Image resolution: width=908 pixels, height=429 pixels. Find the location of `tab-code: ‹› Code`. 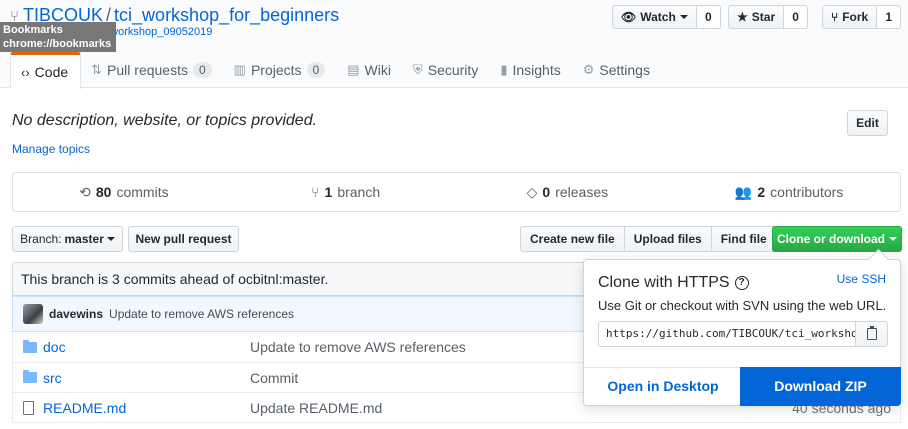

tab-code: ‹› Code is located at coordinates (46, 70).